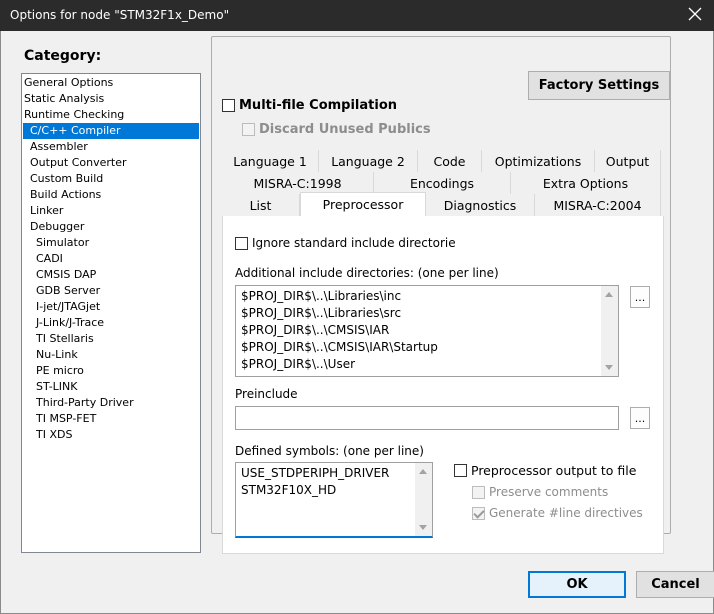  What do you see at coordinates (480, 205) in the screenshot?
I see `tab-diagnostics: Diagnostics` at bounding box center [480, 205].